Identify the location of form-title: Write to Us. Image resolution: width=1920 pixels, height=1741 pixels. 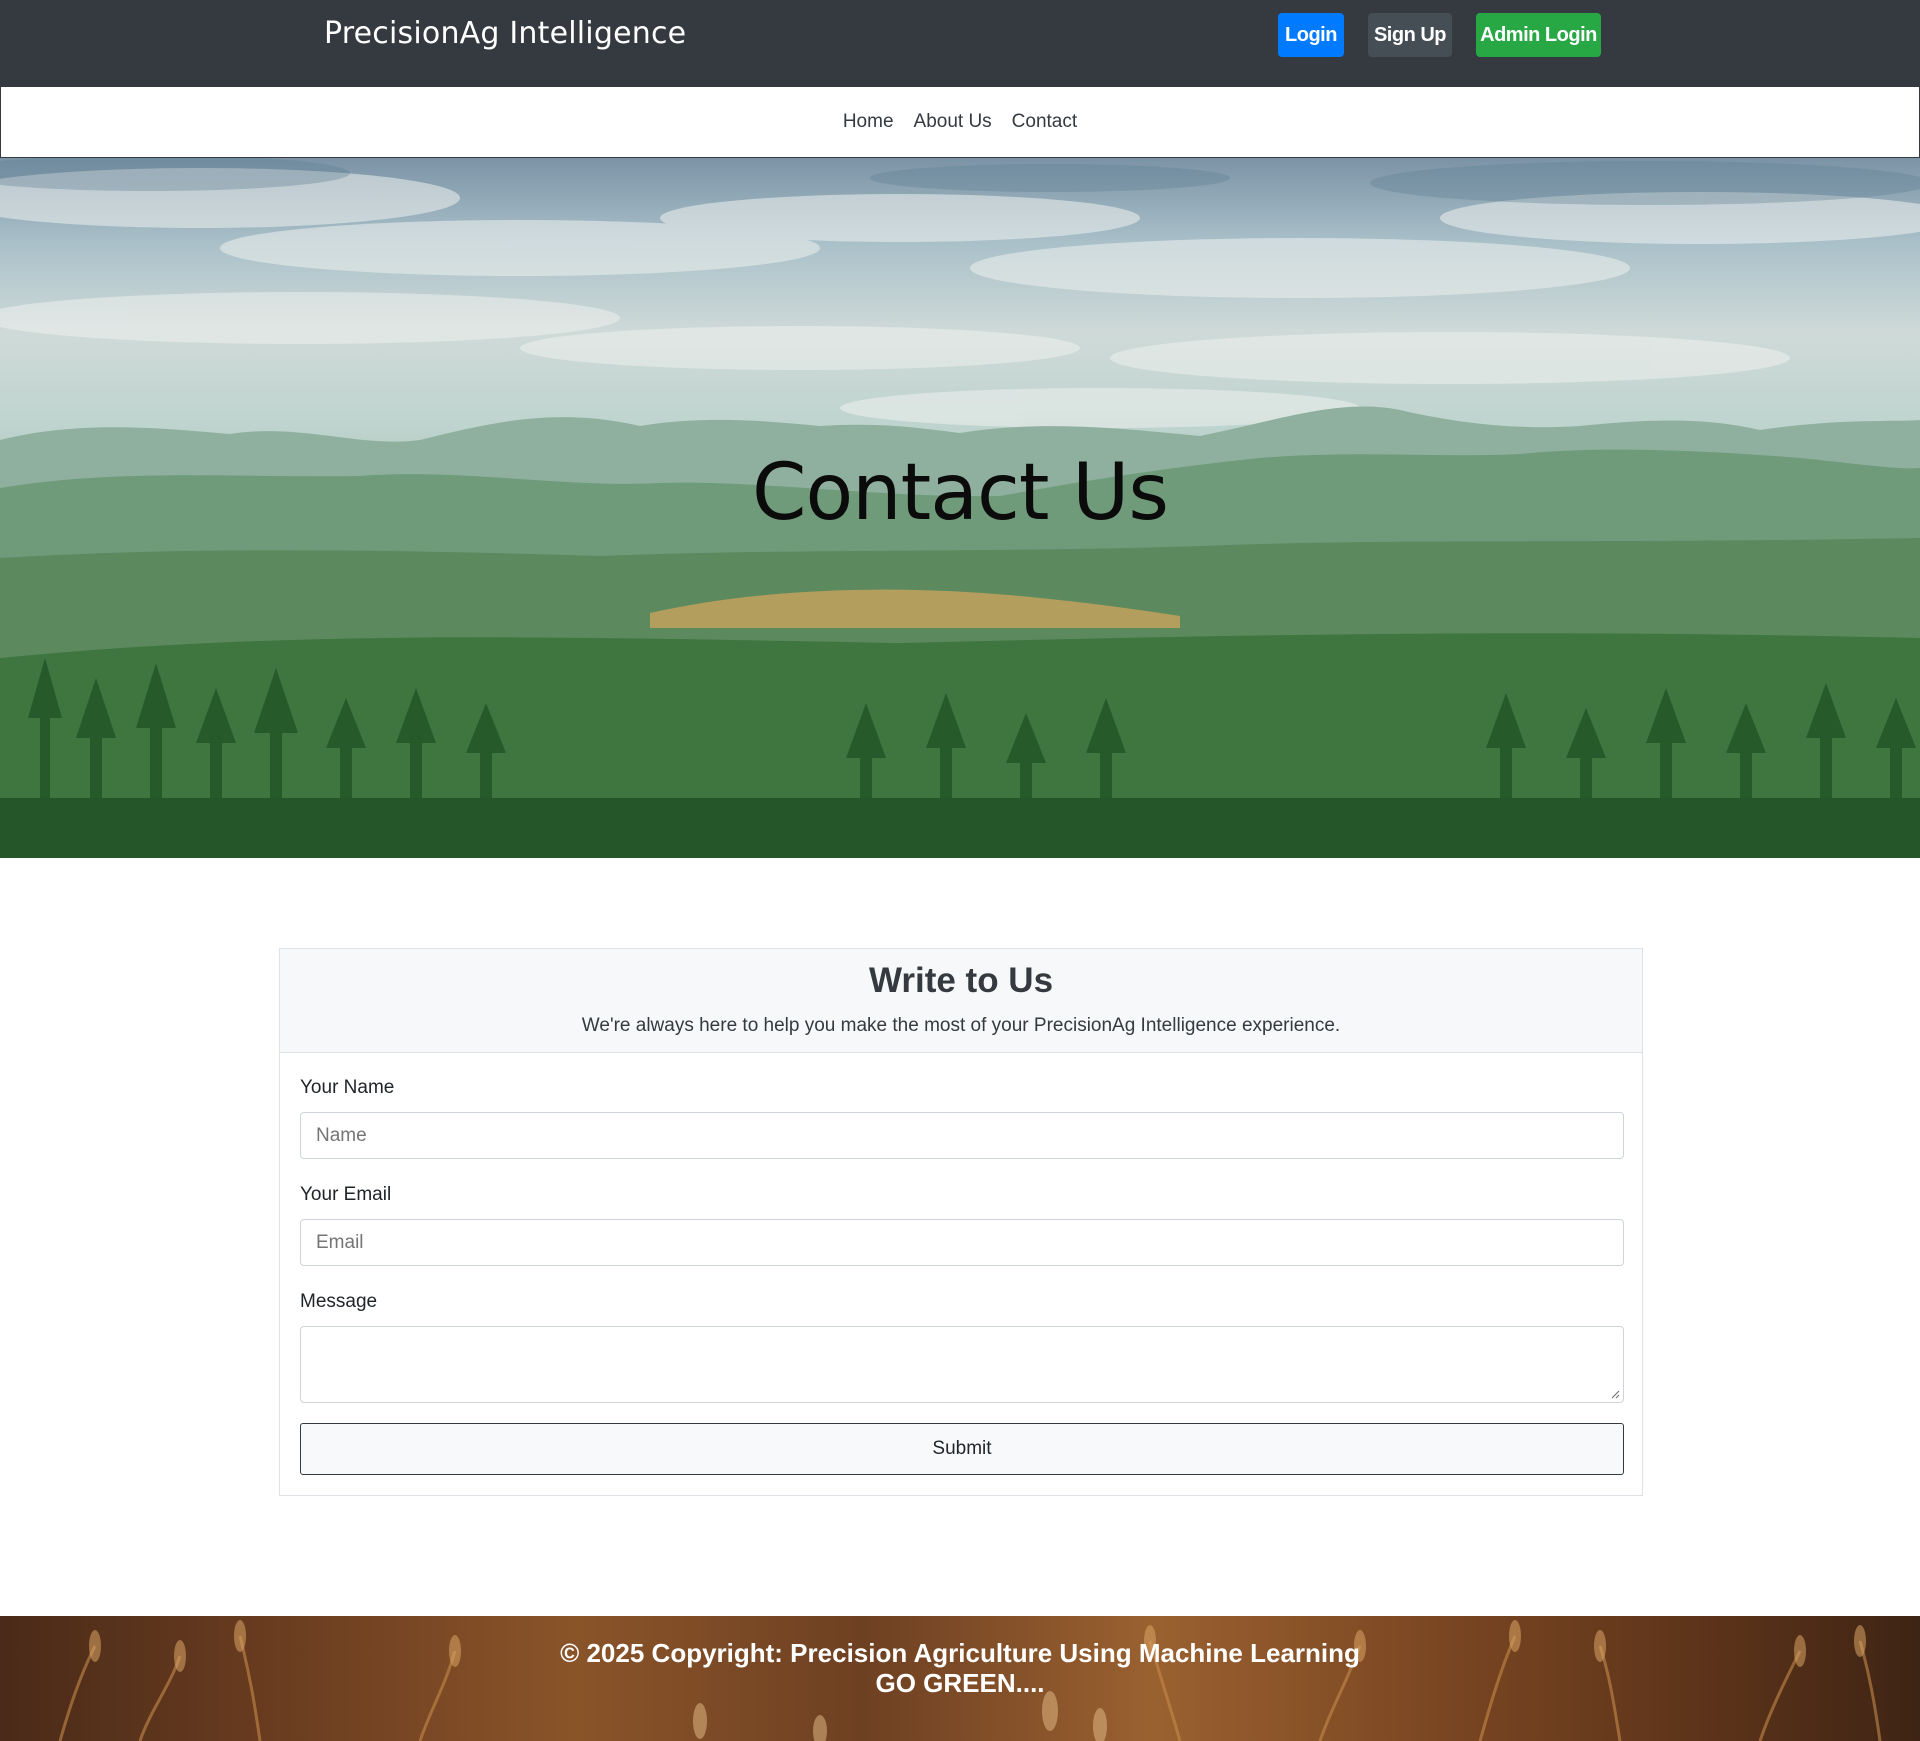
(961, 980).